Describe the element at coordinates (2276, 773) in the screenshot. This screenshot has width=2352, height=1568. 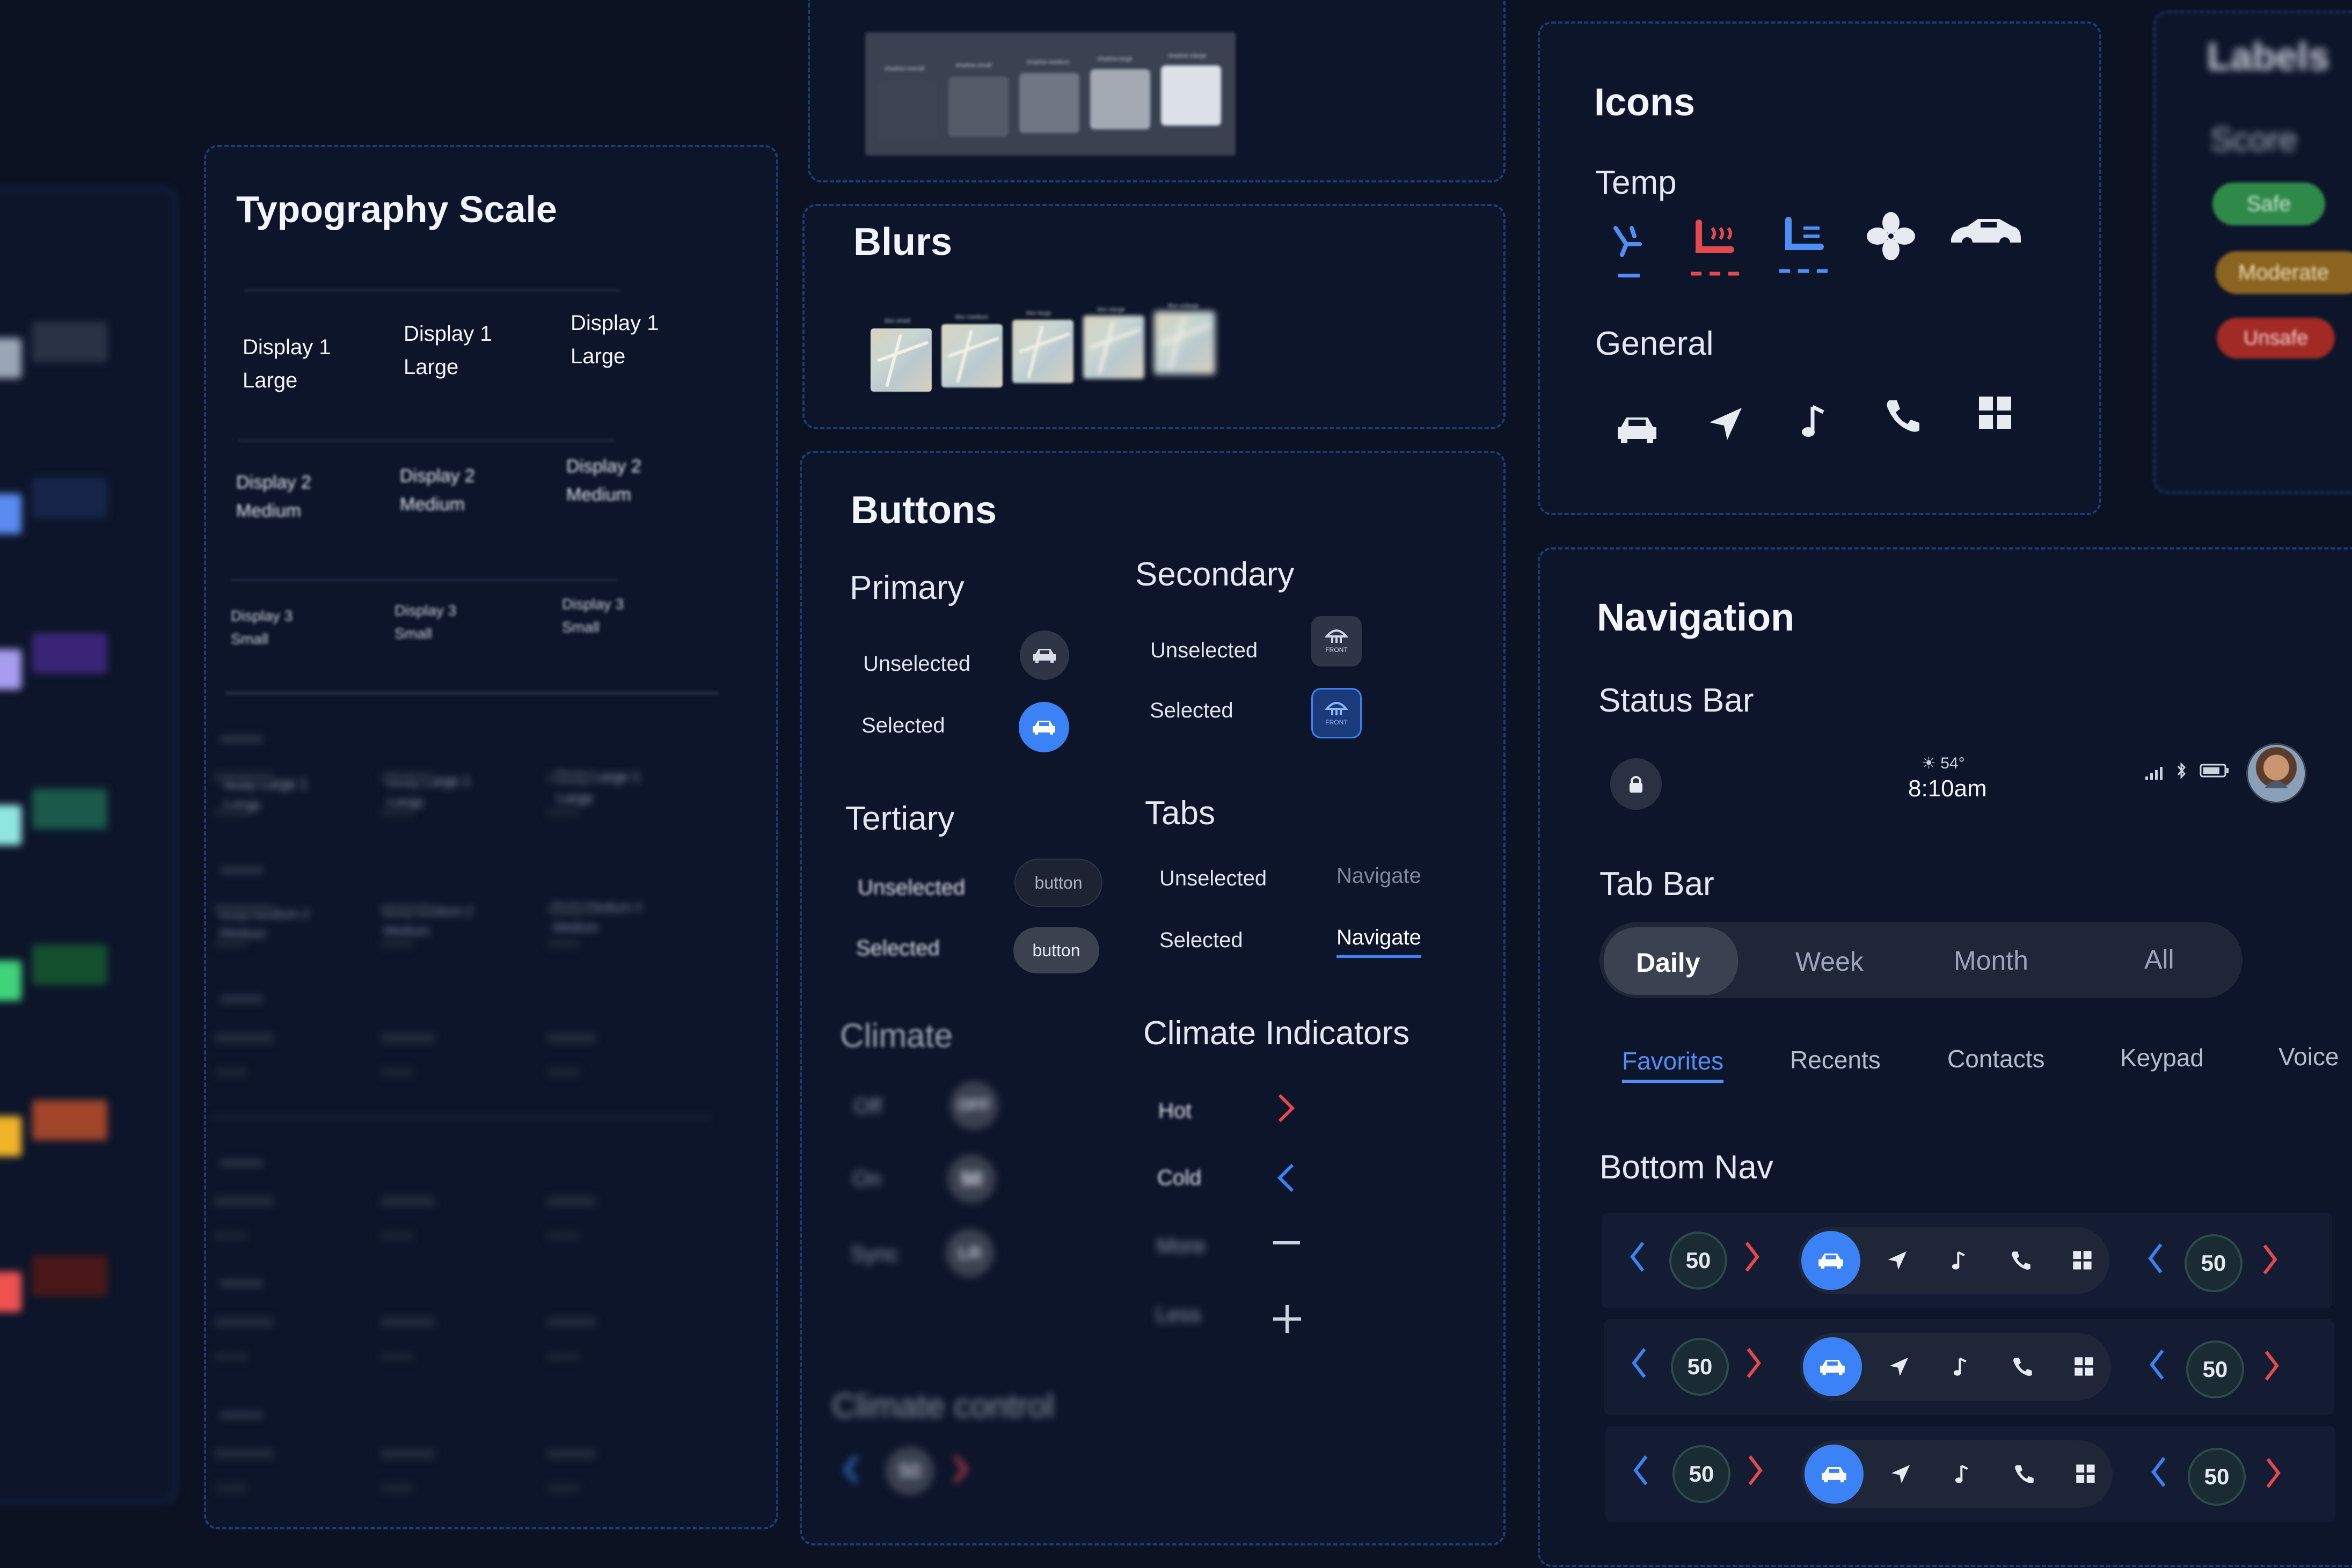
I see `avatar` at that location.